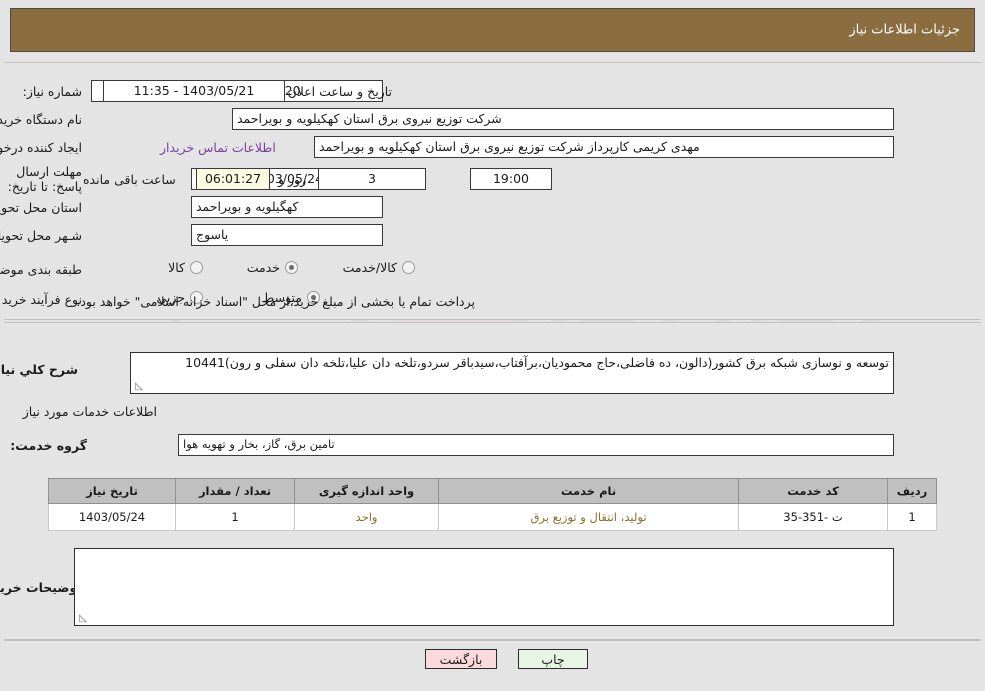 The width and height of the screenshot is (985, 691). Describe the element at coordinates (52, 91) in the screenshot. I see `need-number-label: شماره نیاز:` at that location.